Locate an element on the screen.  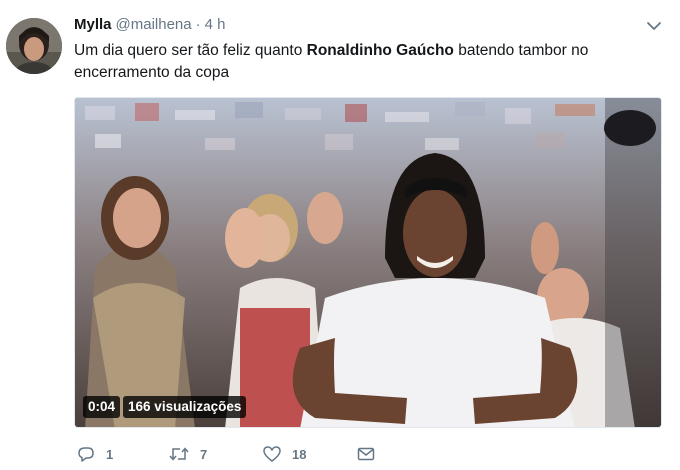
tweet-header: Mylla @mailhena · 4 h is located at coordinates (149, 26).